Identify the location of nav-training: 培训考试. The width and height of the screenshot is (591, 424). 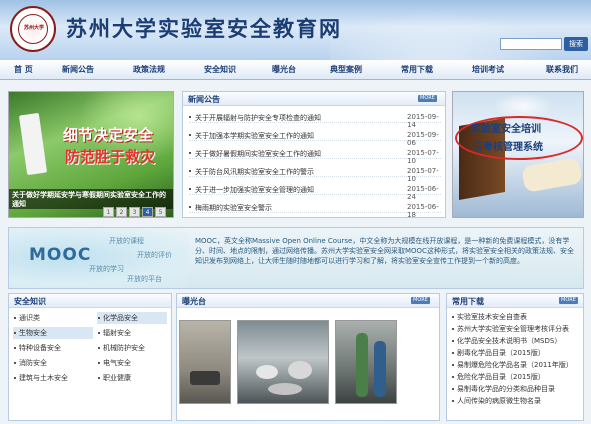
(488, 70).